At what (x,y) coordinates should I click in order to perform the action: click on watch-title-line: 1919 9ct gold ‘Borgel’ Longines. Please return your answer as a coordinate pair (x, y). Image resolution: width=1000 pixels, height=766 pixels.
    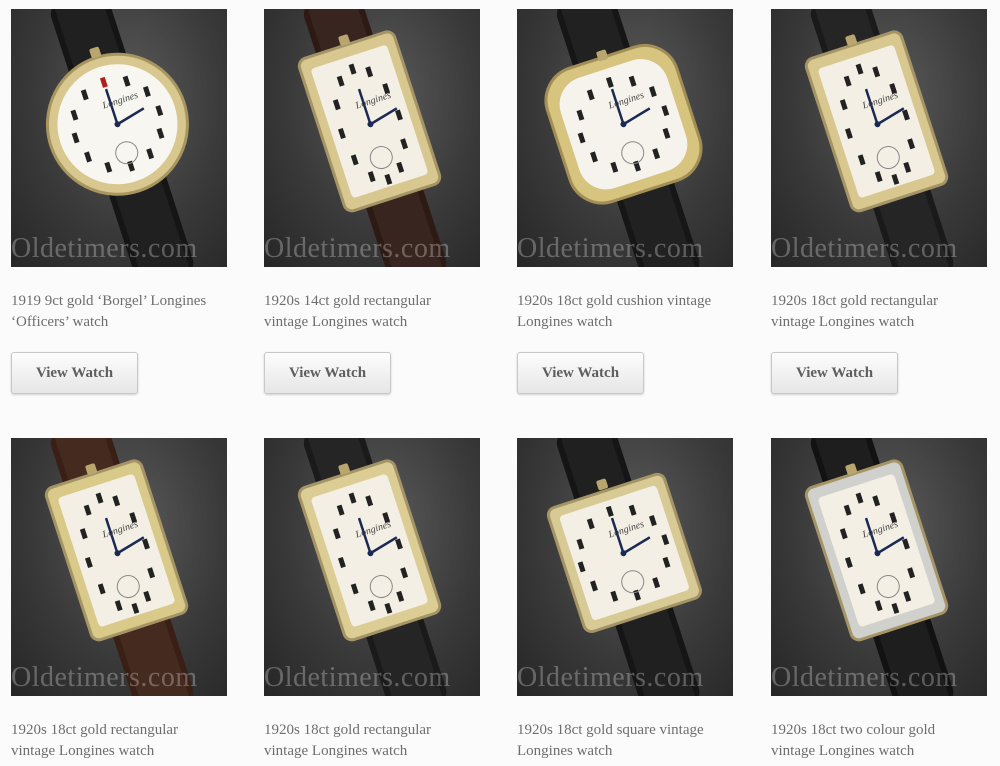
    Looking at the image, I should click on (109, 301).